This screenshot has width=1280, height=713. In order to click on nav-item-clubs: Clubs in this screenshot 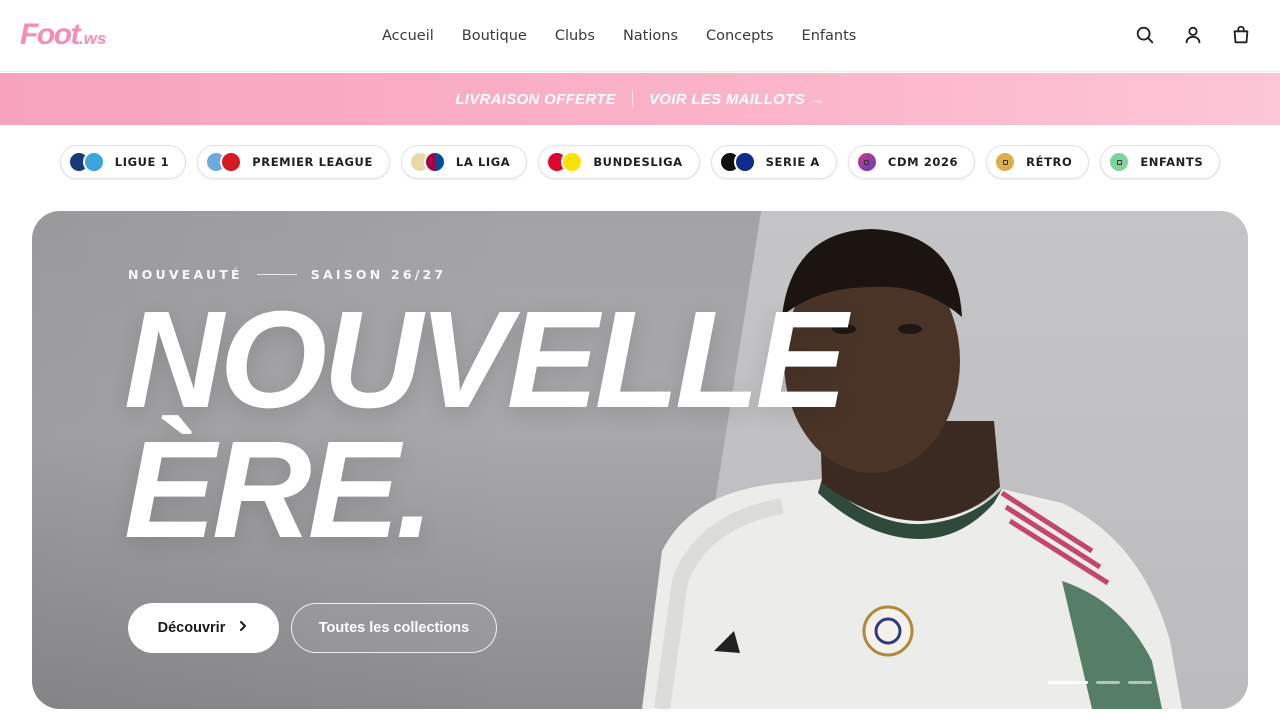, I will do `click(575, 36)`.